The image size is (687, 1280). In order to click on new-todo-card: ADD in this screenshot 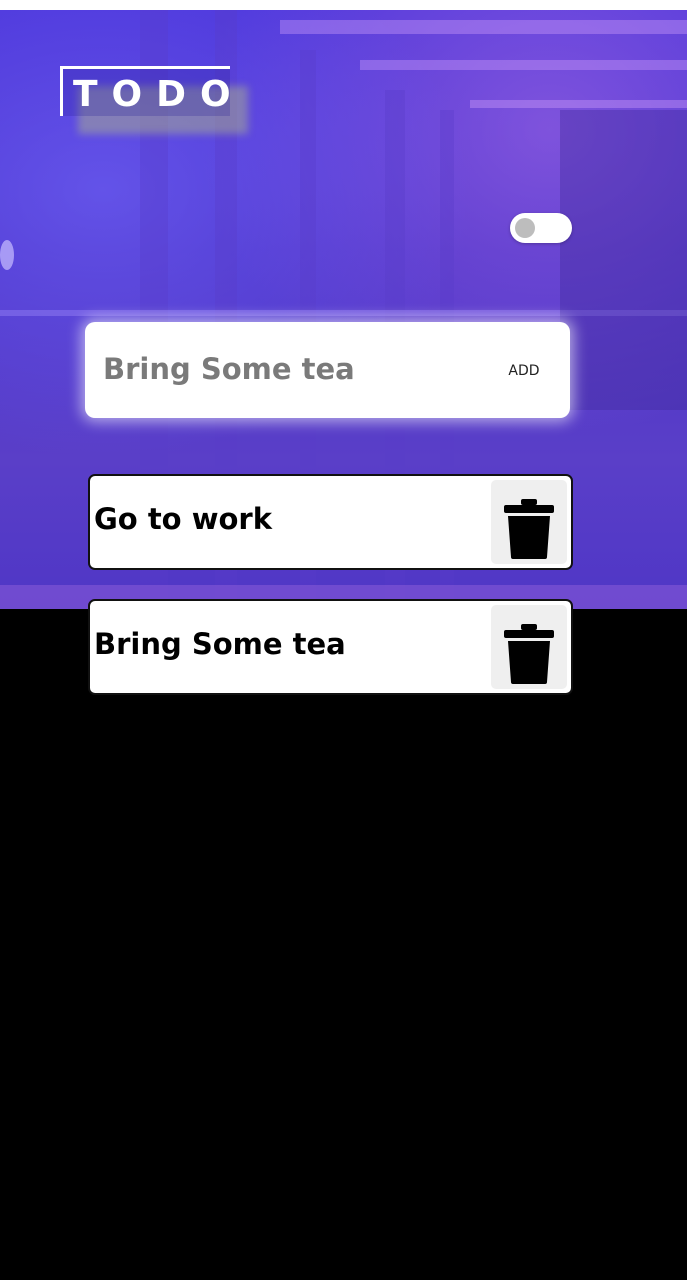, I will do `click(327, 370)`.